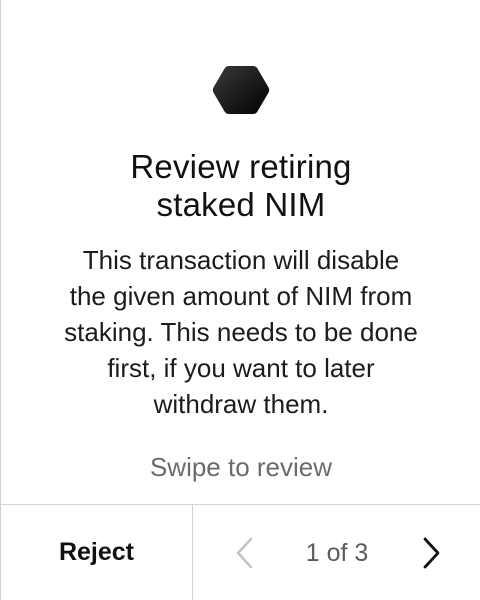 Image resolution: width=480 pixels, height=600 pixels. I want to click on swipe-hint: Swipe to review, so click(241, 467).